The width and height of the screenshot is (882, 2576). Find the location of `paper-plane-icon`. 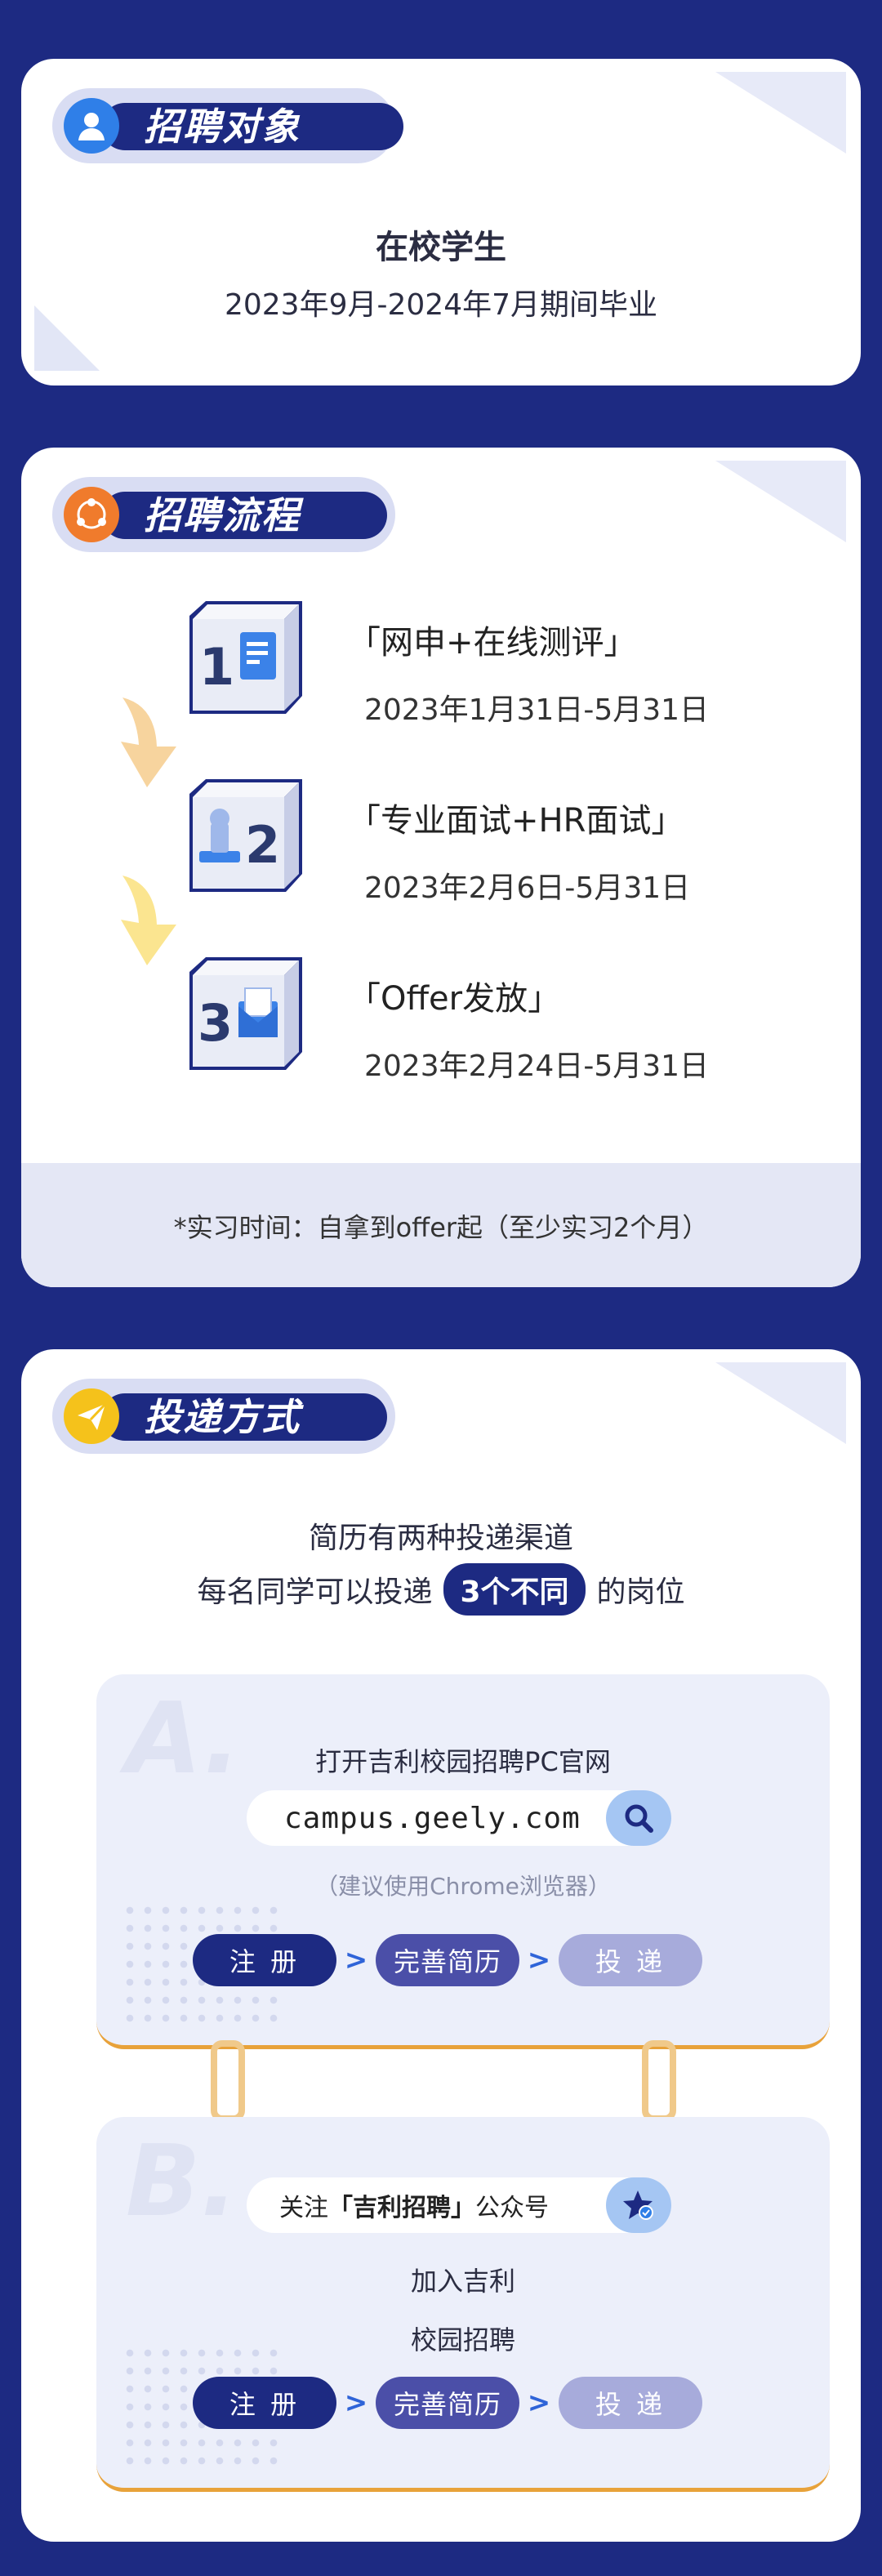

paper-plane-icon is located at coordinates (91, 1416).